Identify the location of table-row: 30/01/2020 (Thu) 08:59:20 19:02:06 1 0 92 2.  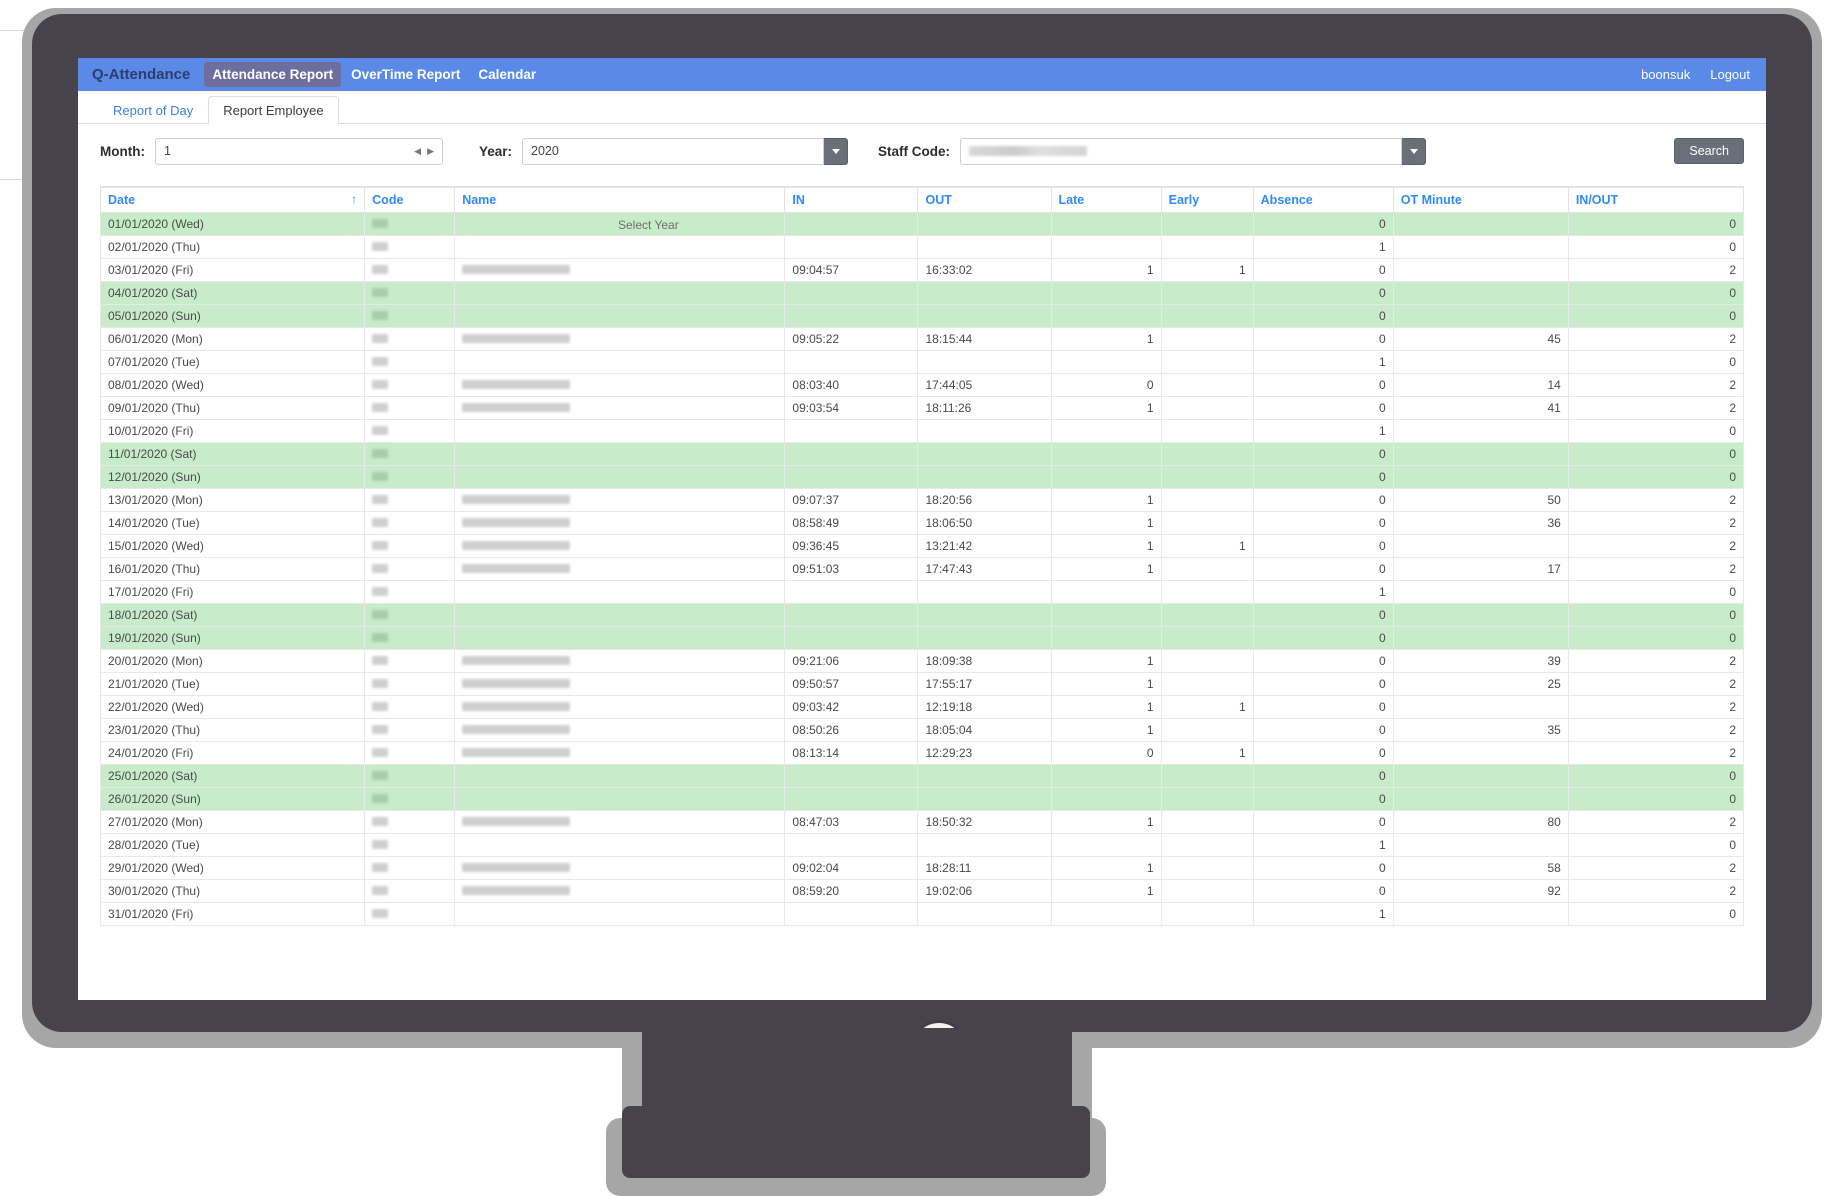
(922, 891).